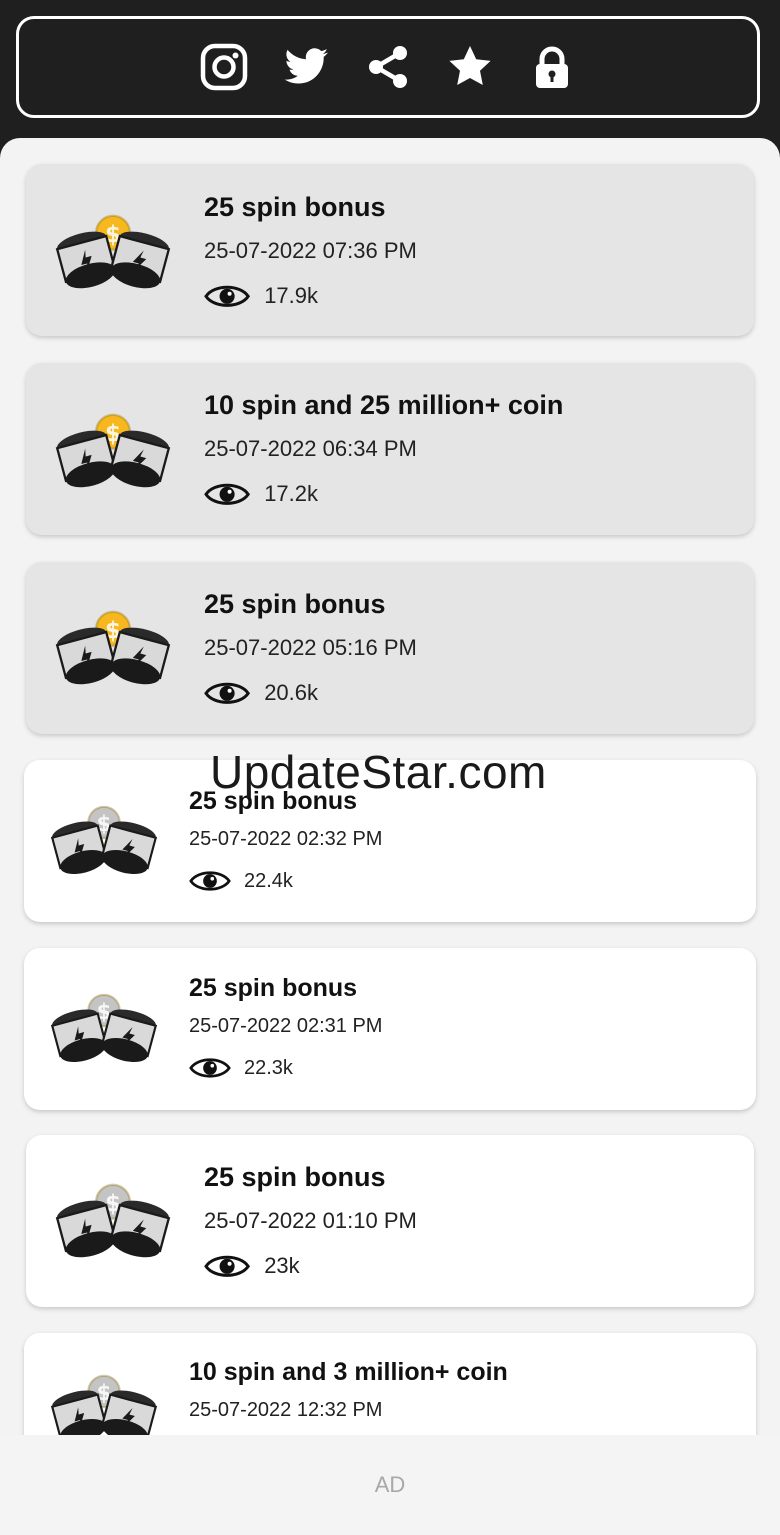 This screenshot has height=1535, width=780. What do you see at coordinates (241, 1068) in the screenshot?
I see `post-views: 22.3k` at bounding box center [241, 1068].